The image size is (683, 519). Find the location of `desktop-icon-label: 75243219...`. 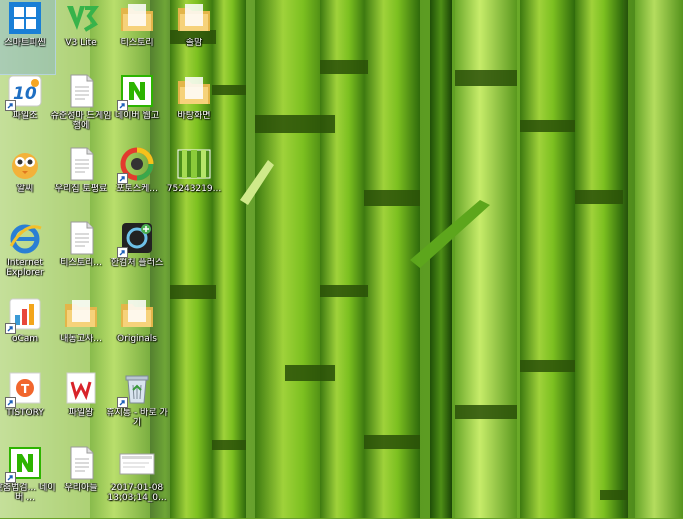

desktop-icon-label: 75243219... is located at coordinates (194, 189).